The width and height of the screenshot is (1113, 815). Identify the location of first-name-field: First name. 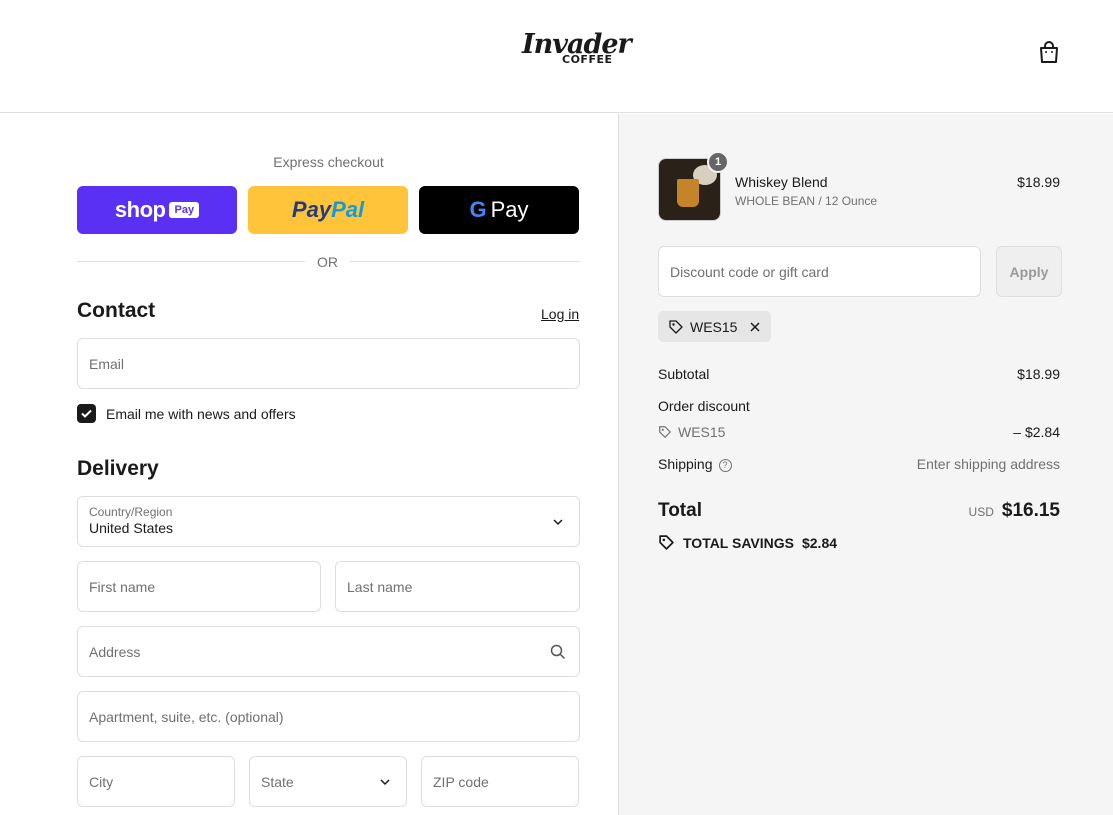
(199, 586).